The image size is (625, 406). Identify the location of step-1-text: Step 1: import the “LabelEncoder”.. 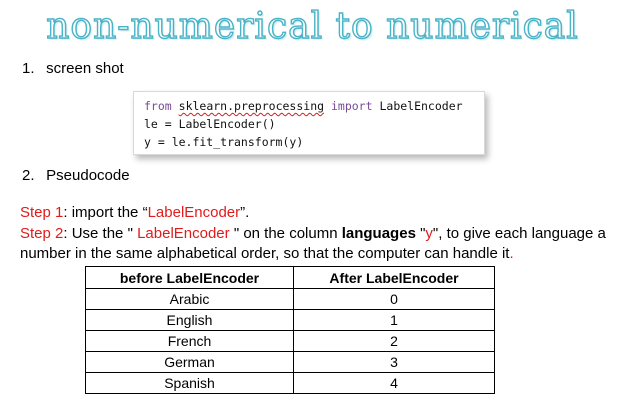
(315, 213).